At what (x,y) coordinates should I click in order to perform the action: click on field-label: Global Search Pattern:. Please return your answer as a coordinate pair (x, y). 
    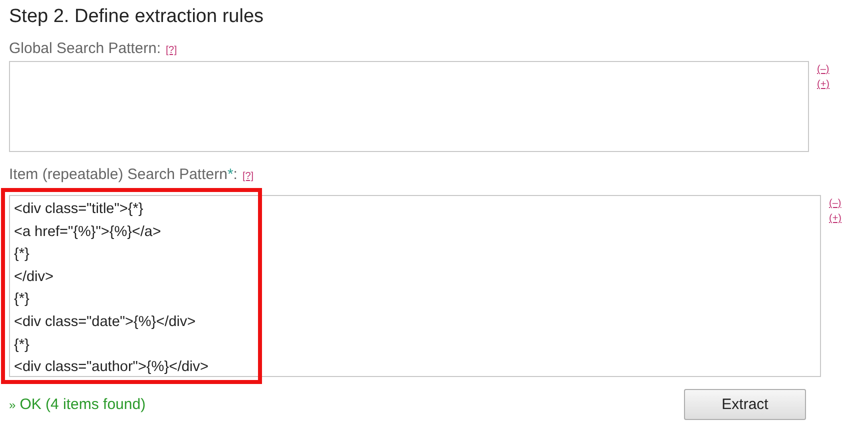
    Looking at the image, I should click on (85, 48).